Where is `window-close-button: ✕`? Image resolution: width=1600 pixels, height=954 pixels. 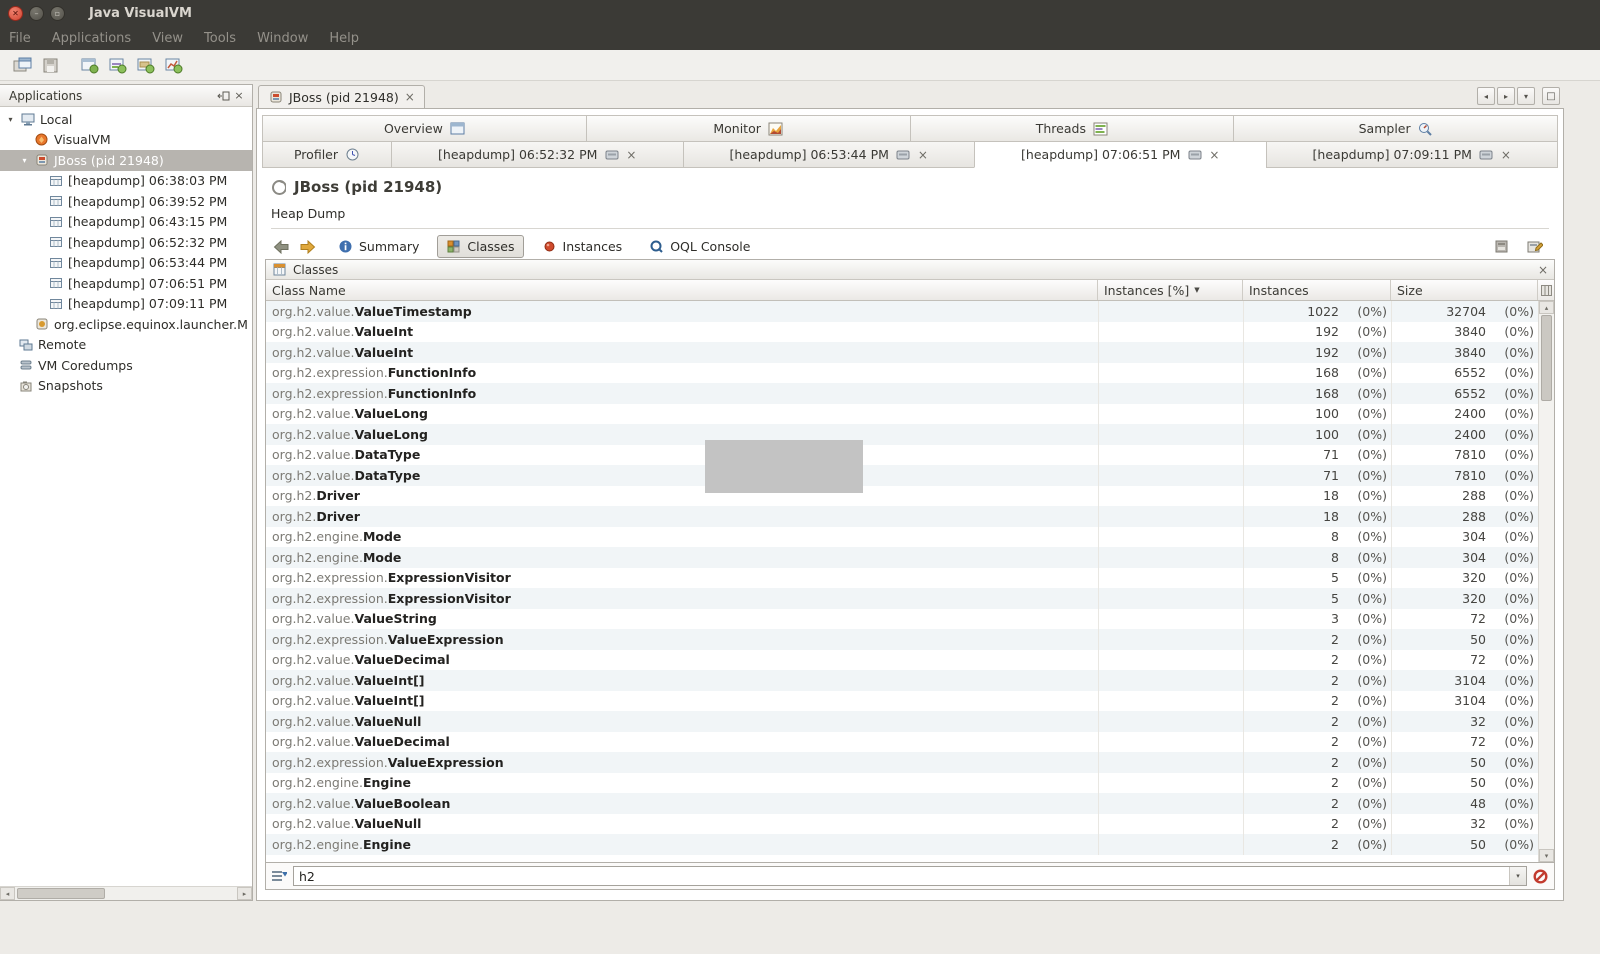 window-close-button: ✕ is located at coordinates (15, 13).